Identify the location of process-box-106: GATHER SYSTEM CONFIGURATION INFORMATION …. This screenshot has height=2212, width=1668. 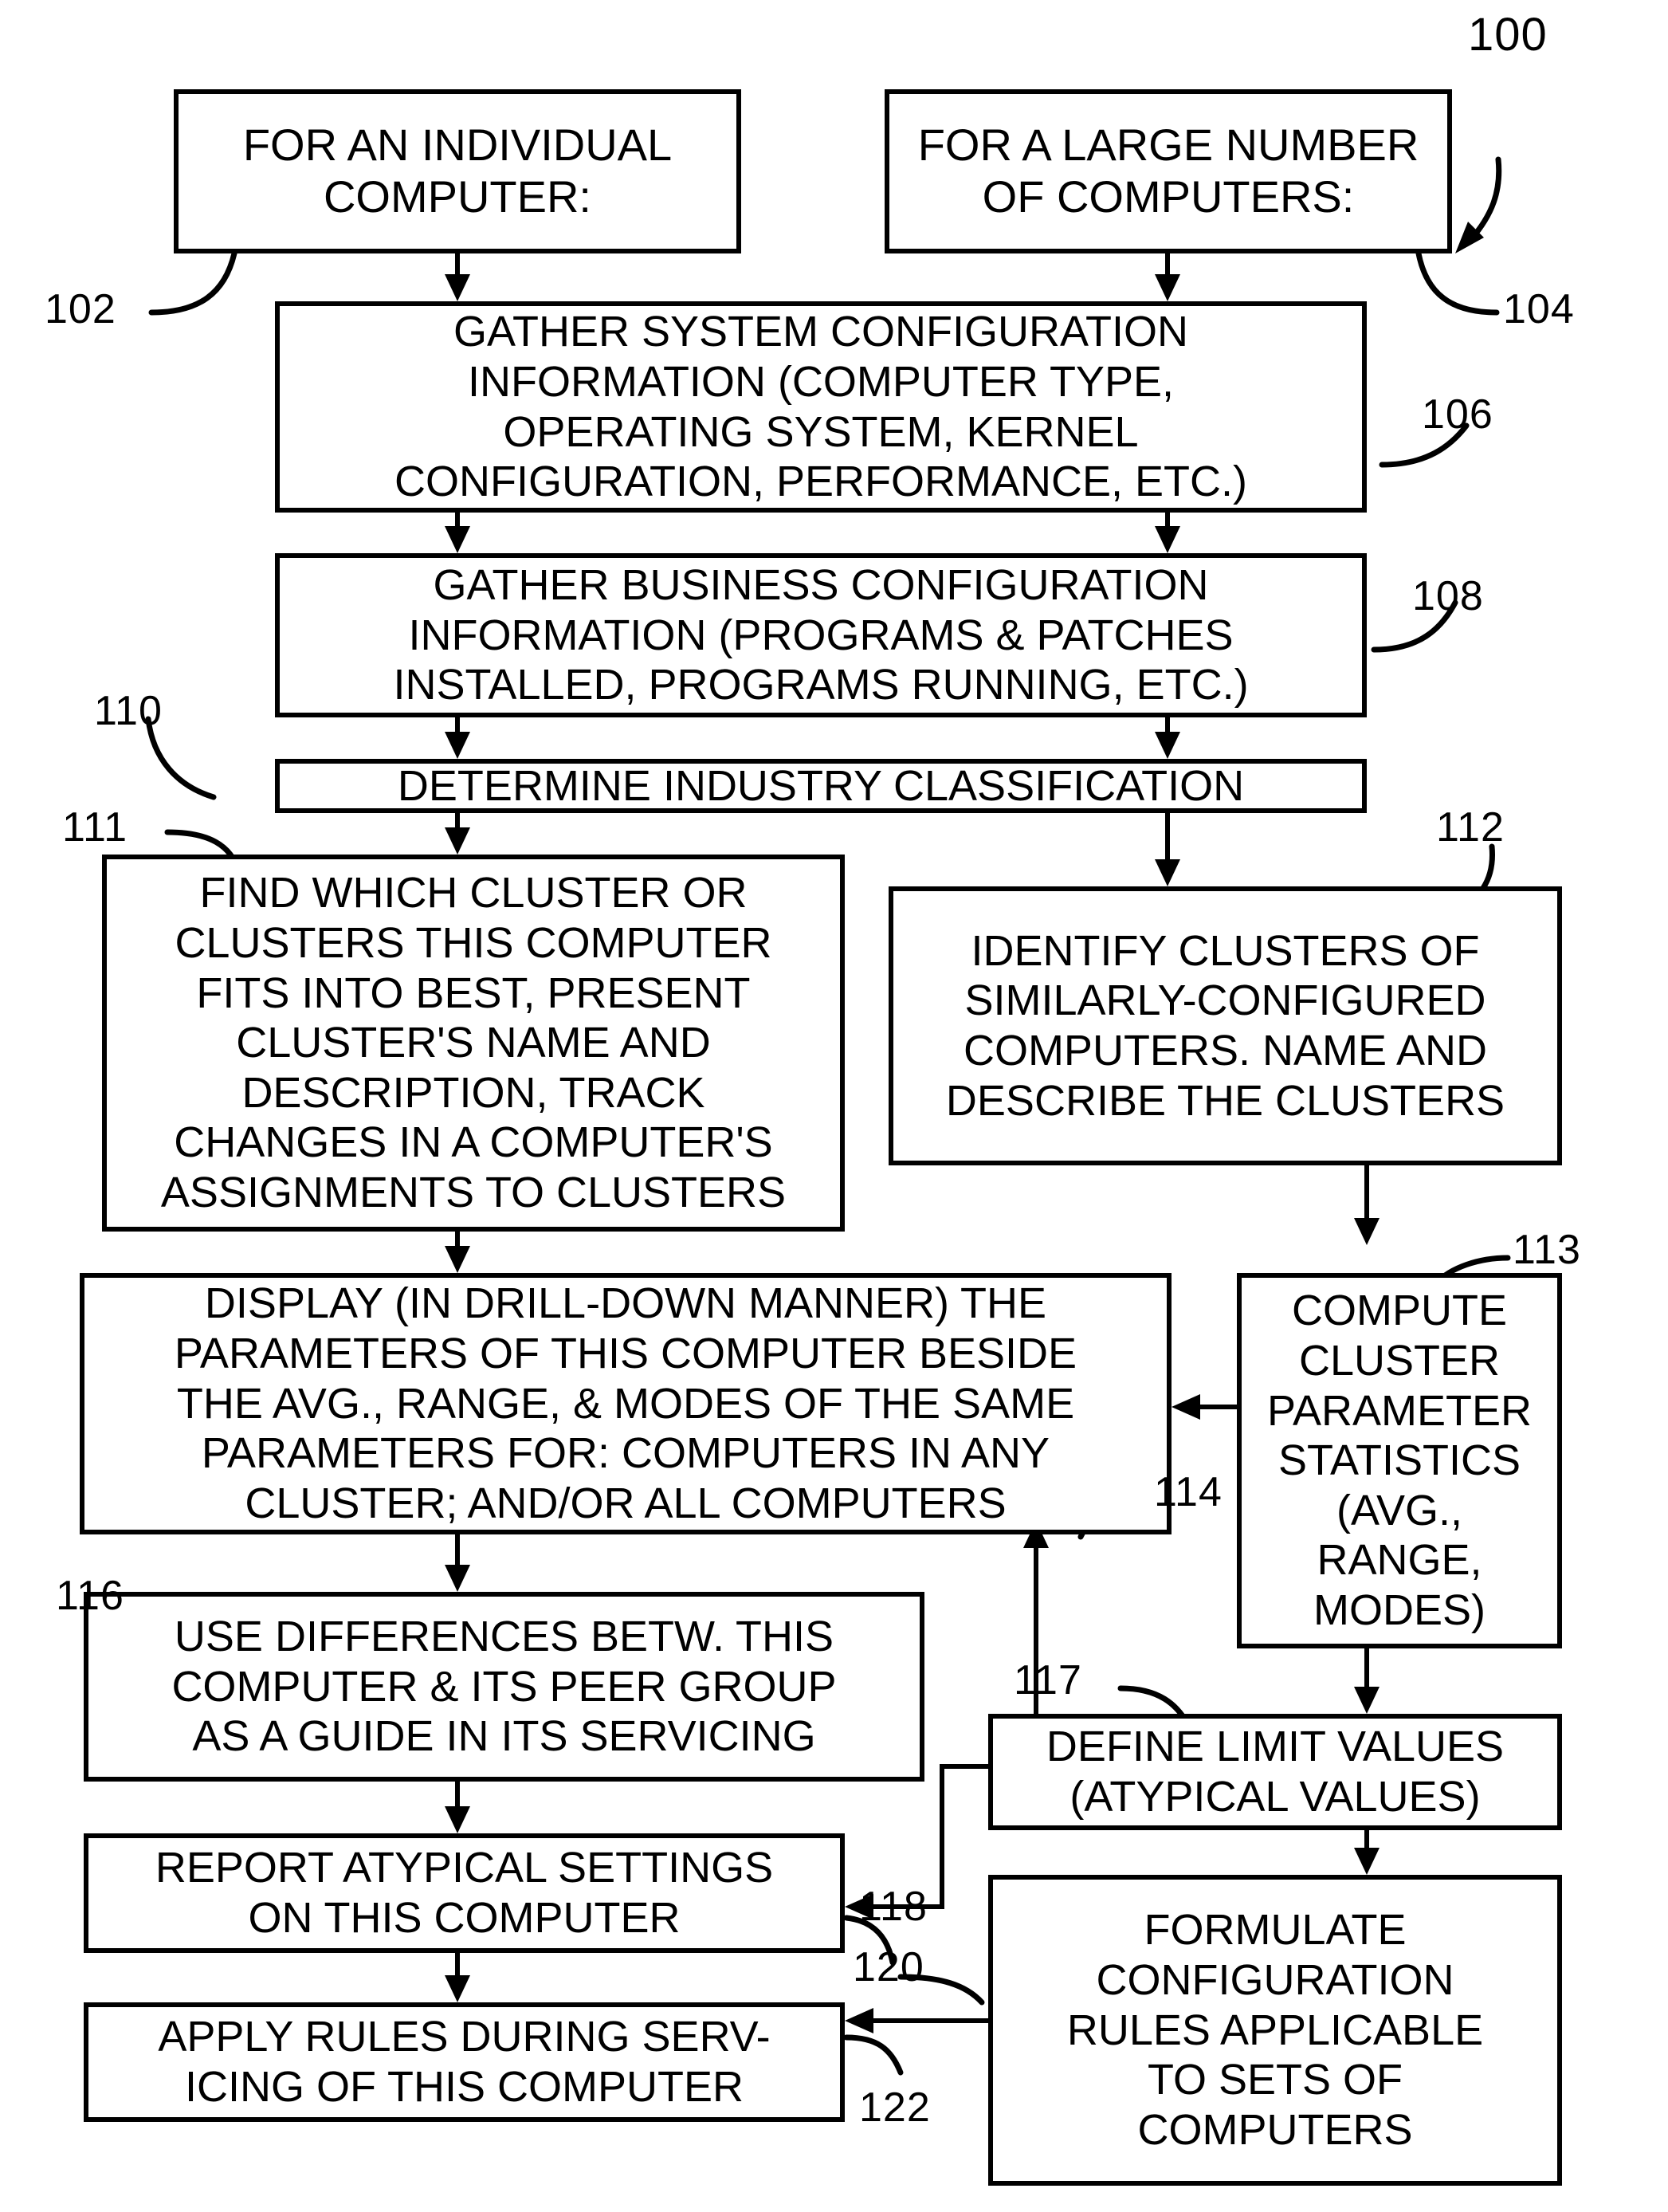
(821, 407).